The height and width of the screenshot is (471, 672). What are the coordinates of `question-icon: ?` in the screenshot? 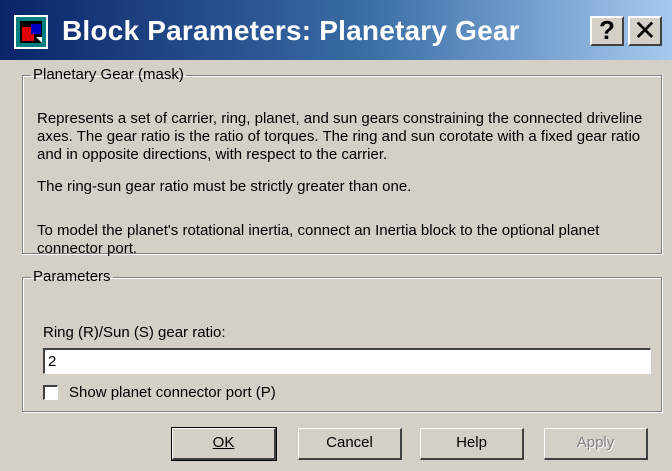 It's located at (607, 30).